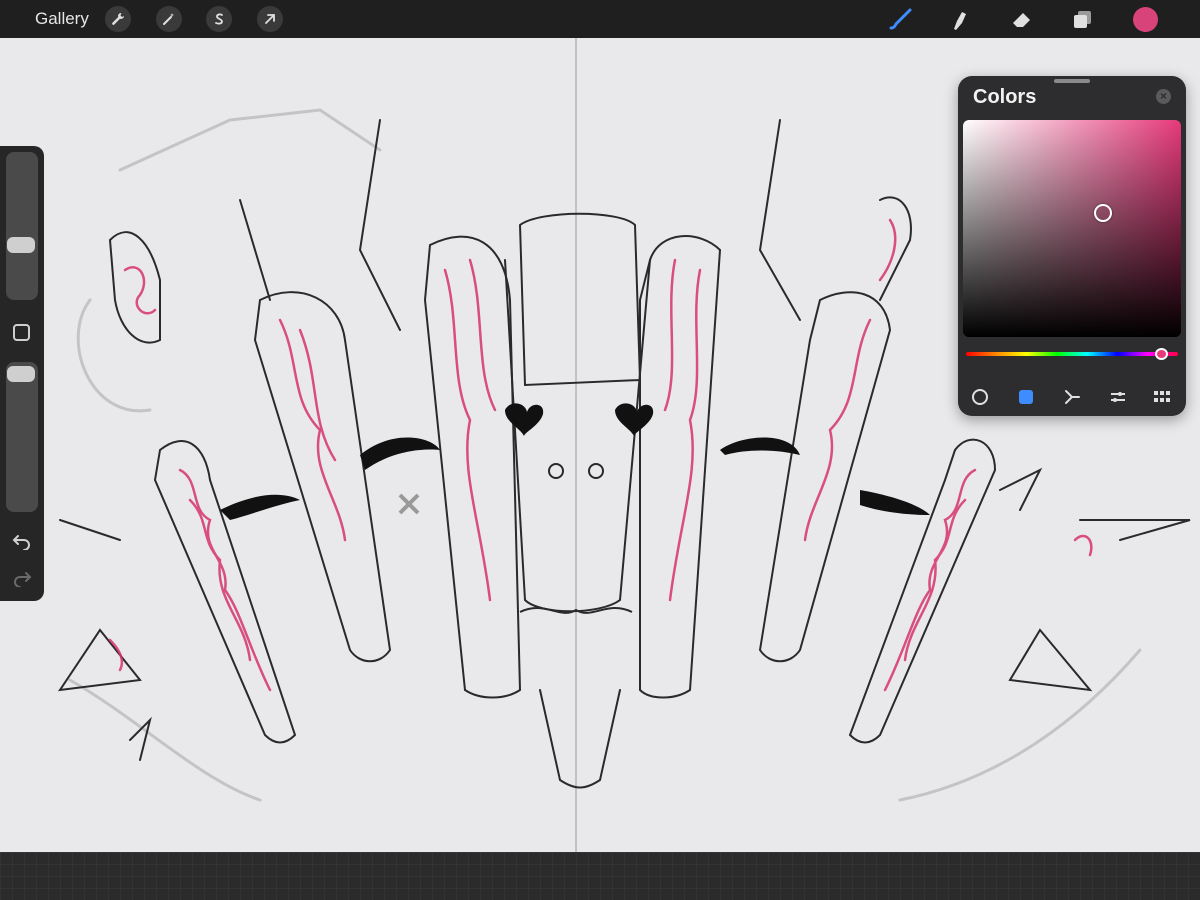  What do you see at coordinates (1072, 228) in the screenshot?
I see `saturation-brightness-picker` at bounding box center [1072, 228].